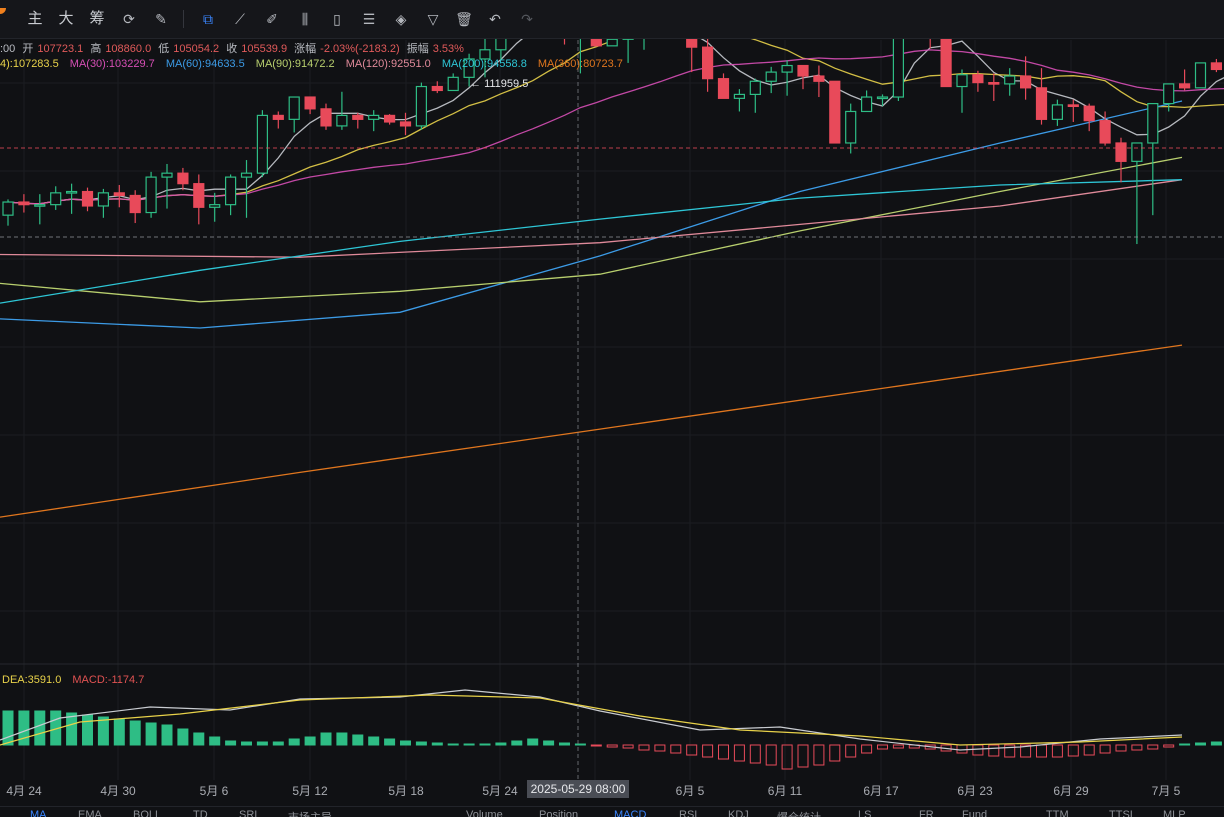 The width and height of the screenshot is (1224, 817). What do you see at coordinates (35, 19) in the screenshot?
I see `main-chart-button: 主` at bounding box center [35, 19].